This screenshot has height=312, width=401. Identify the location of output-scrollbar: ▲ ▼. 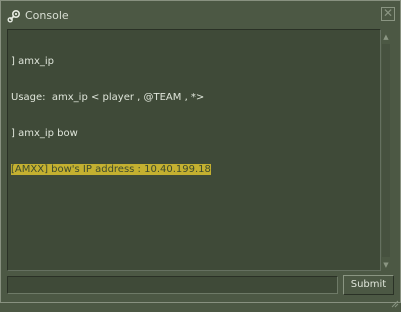
(386, 150).